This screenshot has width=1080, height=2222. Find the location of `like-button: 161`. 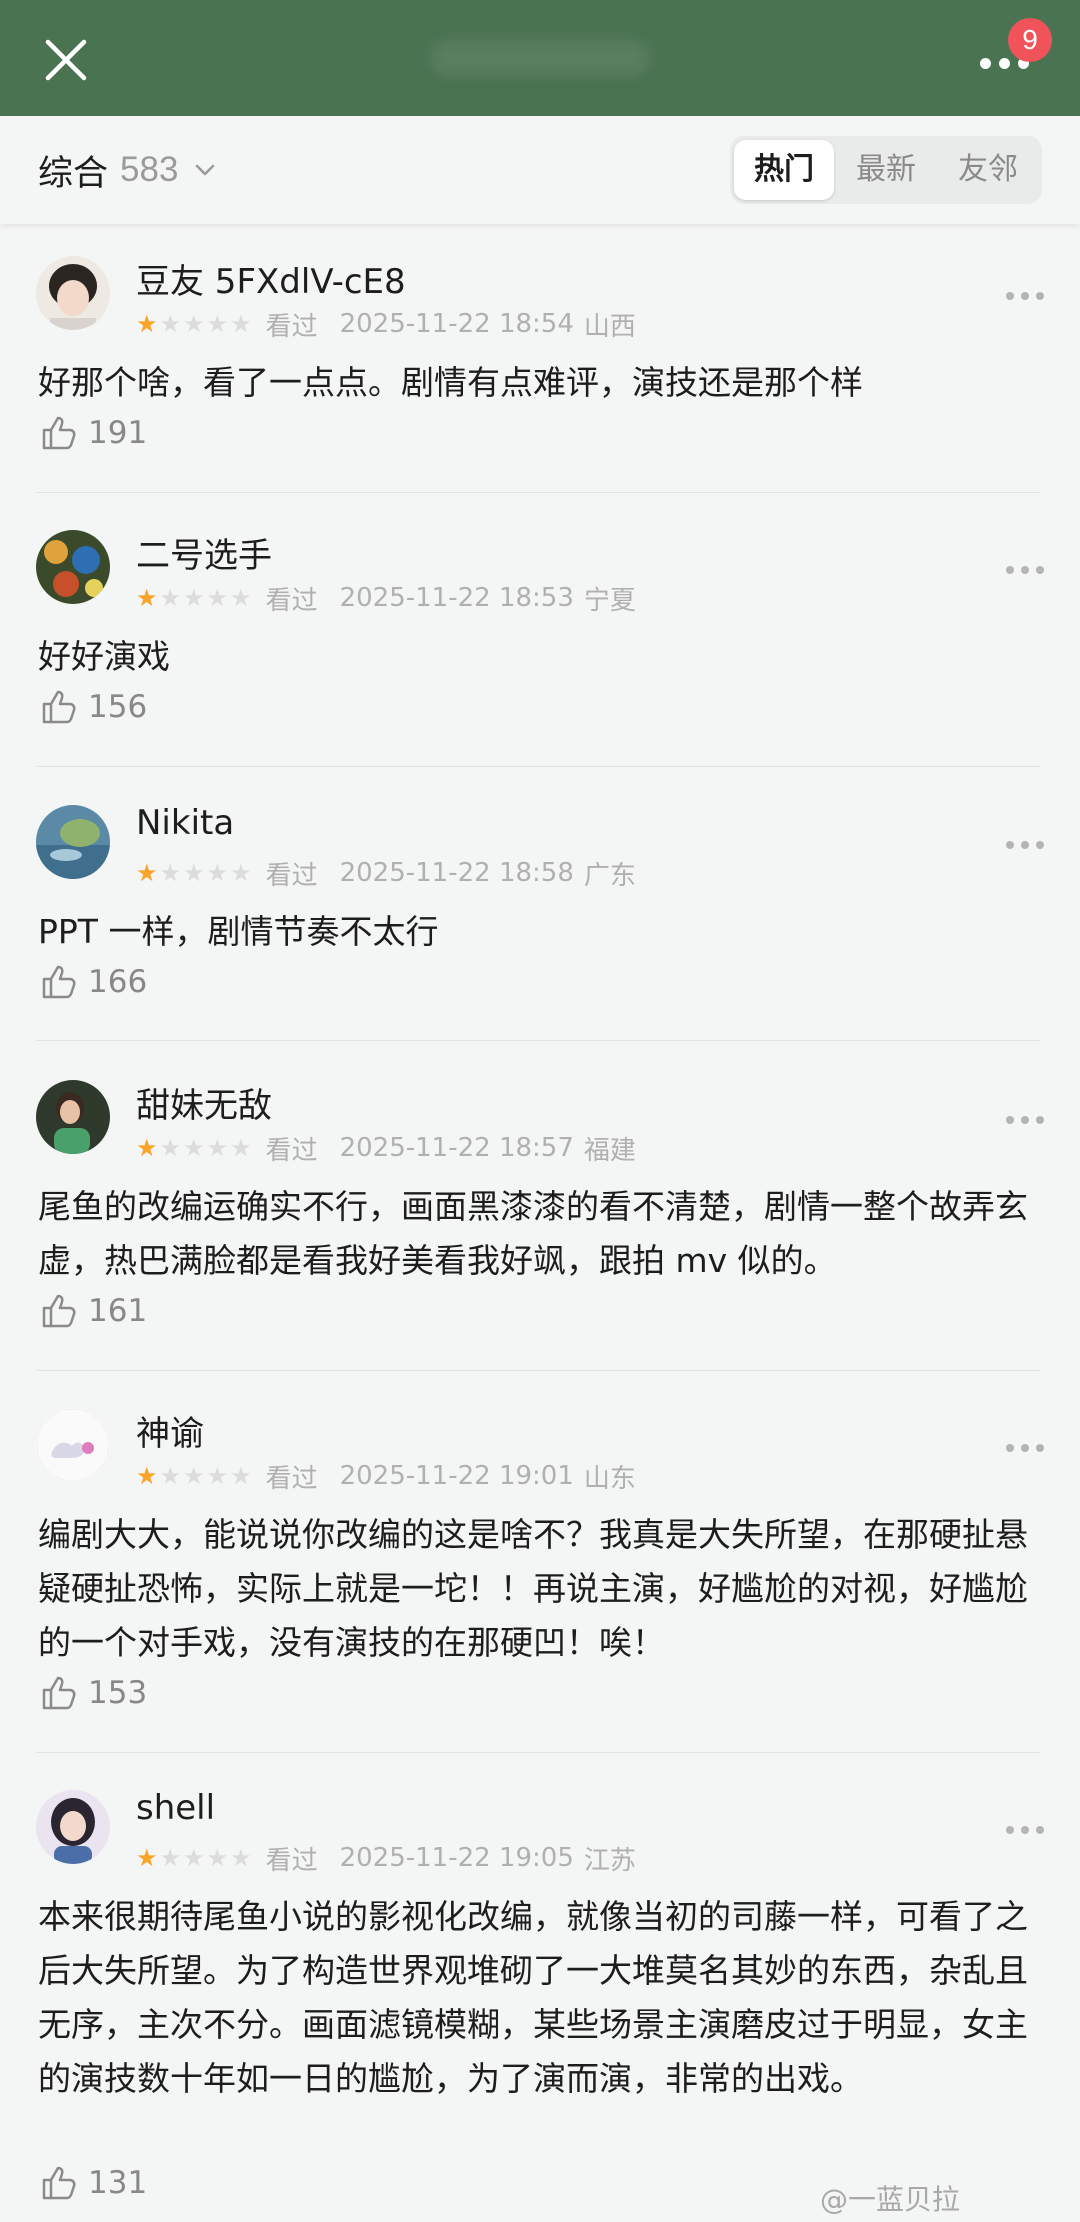

like-button: 161 is located at coordinates (92, 1311).